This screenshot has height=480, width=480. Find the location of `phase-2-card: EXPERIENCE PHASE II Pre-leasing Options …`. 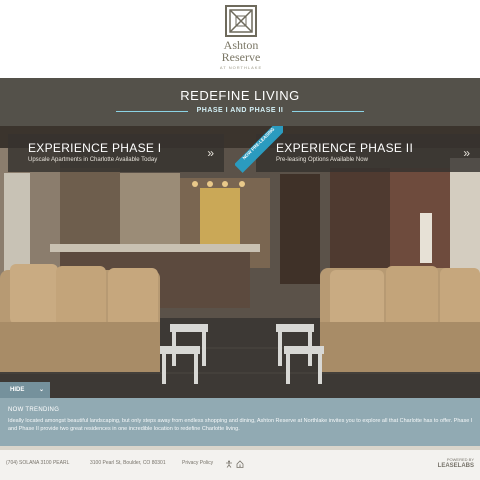

phase-2-card: EXPERIENCE PHASE II Pre-leasing Options … is located at coordinates (368, 153).